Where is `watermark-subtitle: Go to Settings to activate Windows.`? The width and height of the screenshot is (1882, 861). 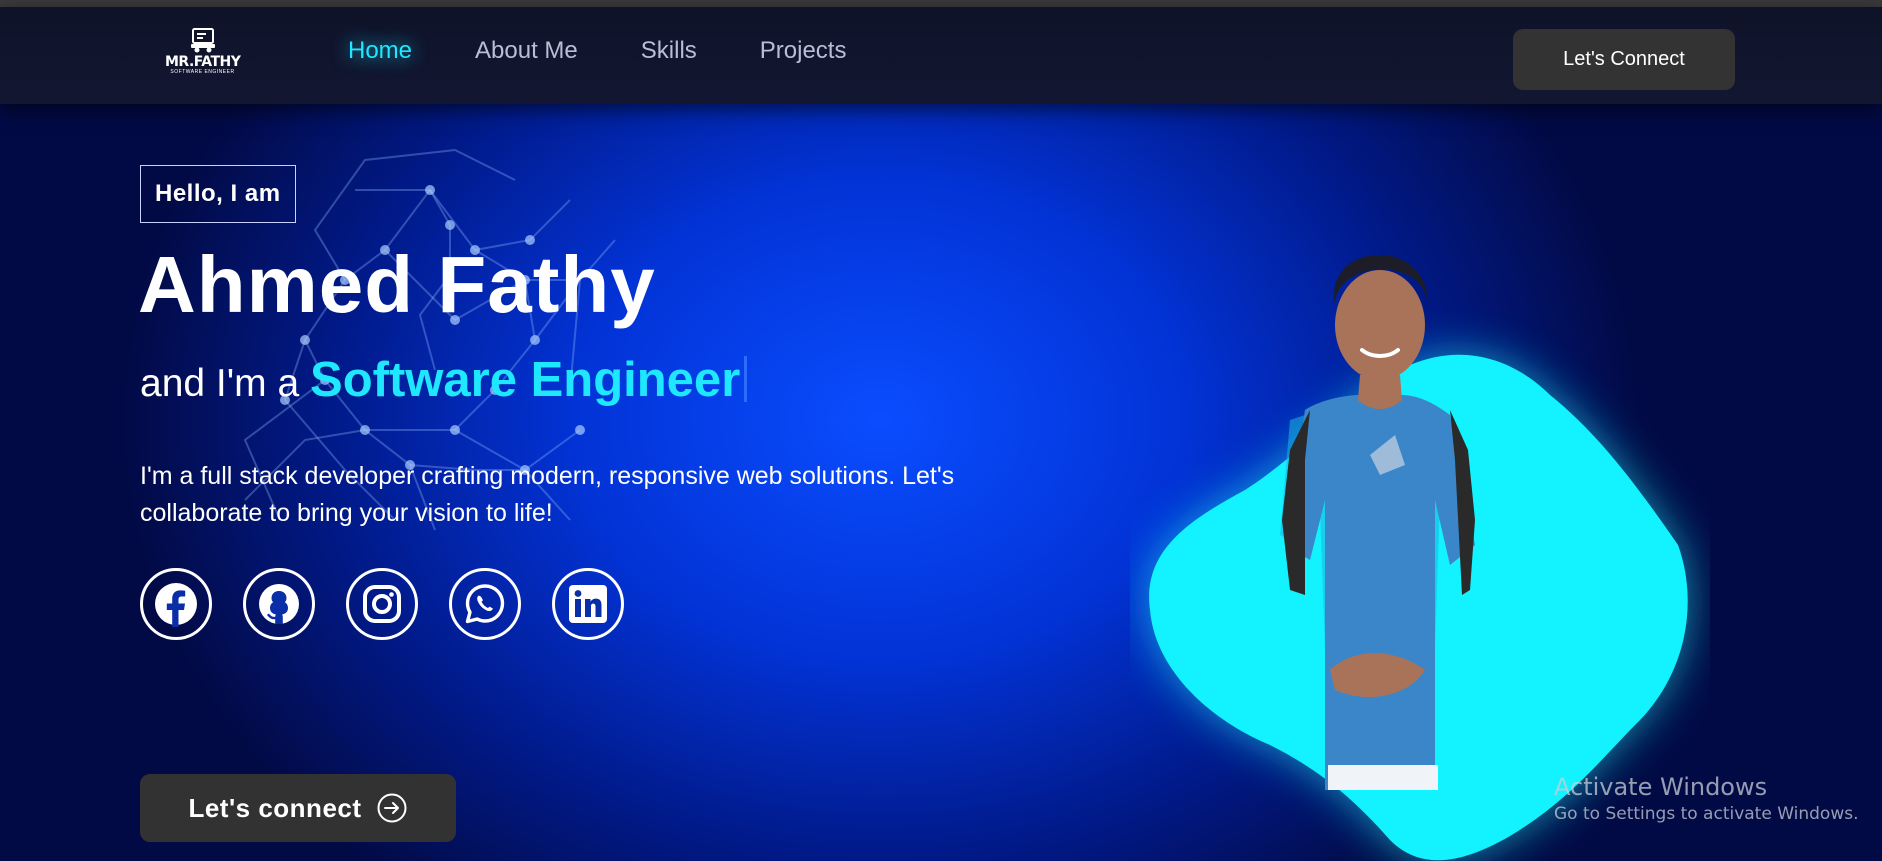 watermark-subtitle: Go to Settings to activate Windows. is located at coordinates (1706, 814).